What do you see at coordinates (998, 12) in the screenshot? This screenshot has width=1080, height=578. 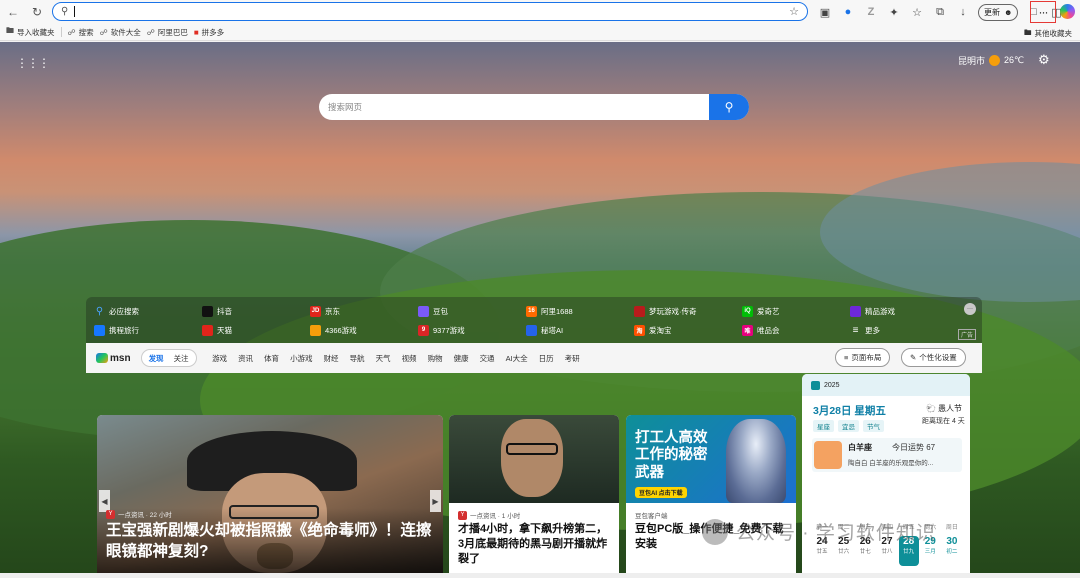 I see `update-button: 更新 ☻` at bounding box center [998, 12].